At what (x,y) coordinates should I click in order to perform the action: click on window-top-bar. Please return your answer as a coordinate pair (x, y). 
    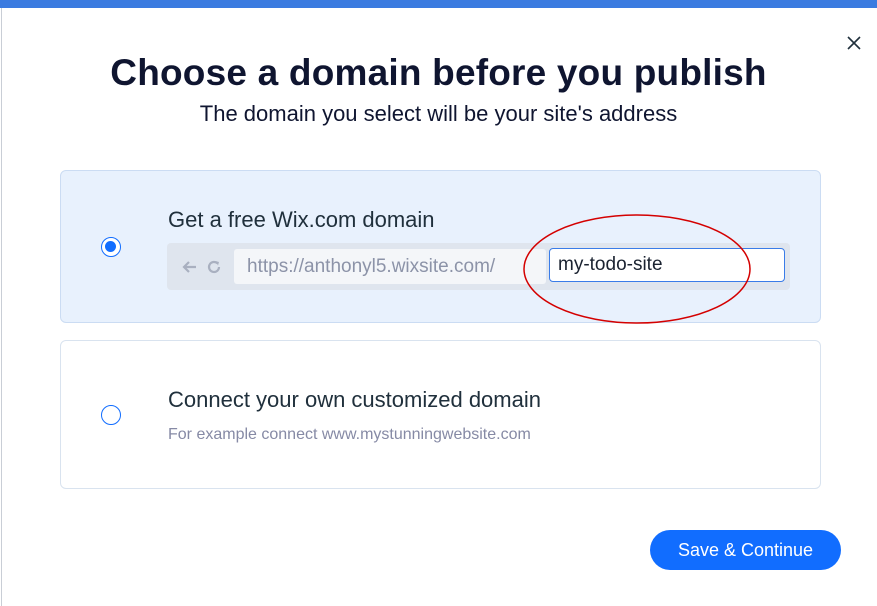
    Looking at the image, I should click on (438, 4).